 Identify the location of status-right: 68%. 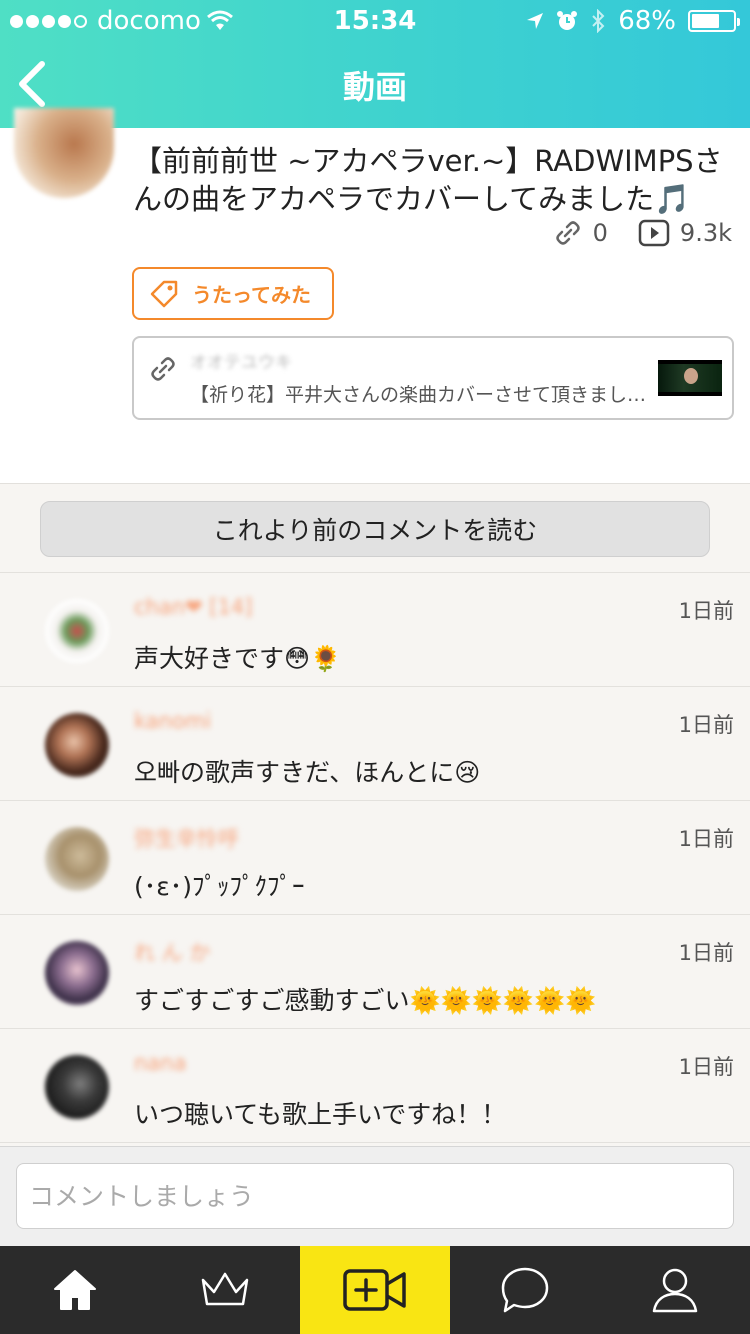
(633, 21).